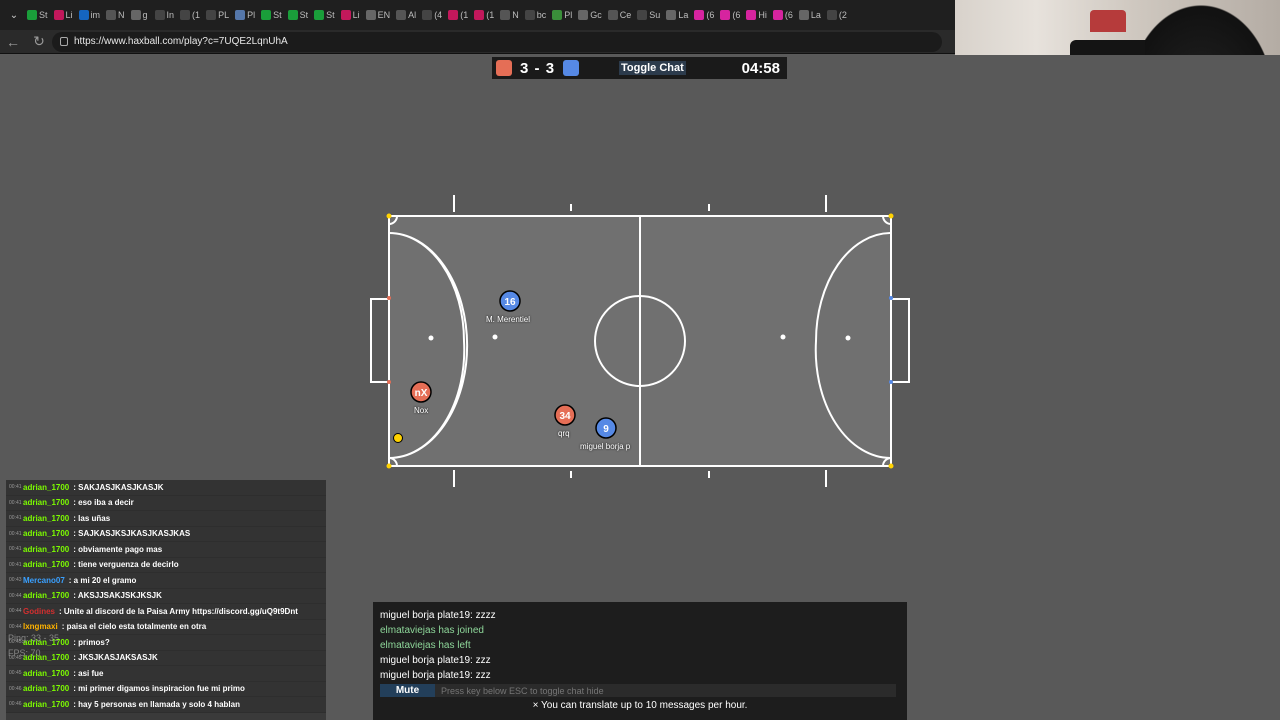 The width and height of the screenshot is (1280, 720). I want to click on tab-label: St, so click(43, 15).